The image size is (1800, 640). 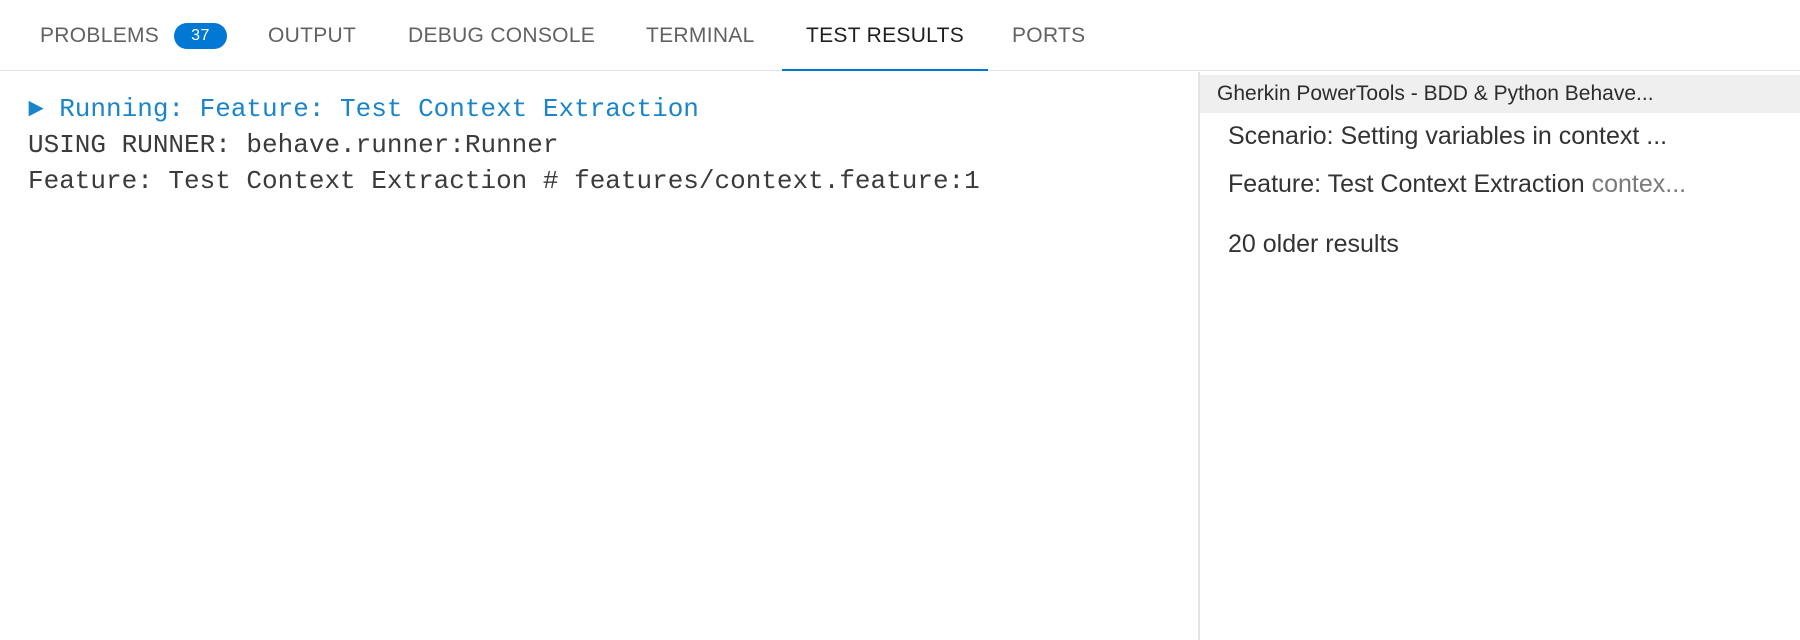 I want to click on tab-debug-console-label: DEBUG CONSOLE, so click(x=502, y=35).